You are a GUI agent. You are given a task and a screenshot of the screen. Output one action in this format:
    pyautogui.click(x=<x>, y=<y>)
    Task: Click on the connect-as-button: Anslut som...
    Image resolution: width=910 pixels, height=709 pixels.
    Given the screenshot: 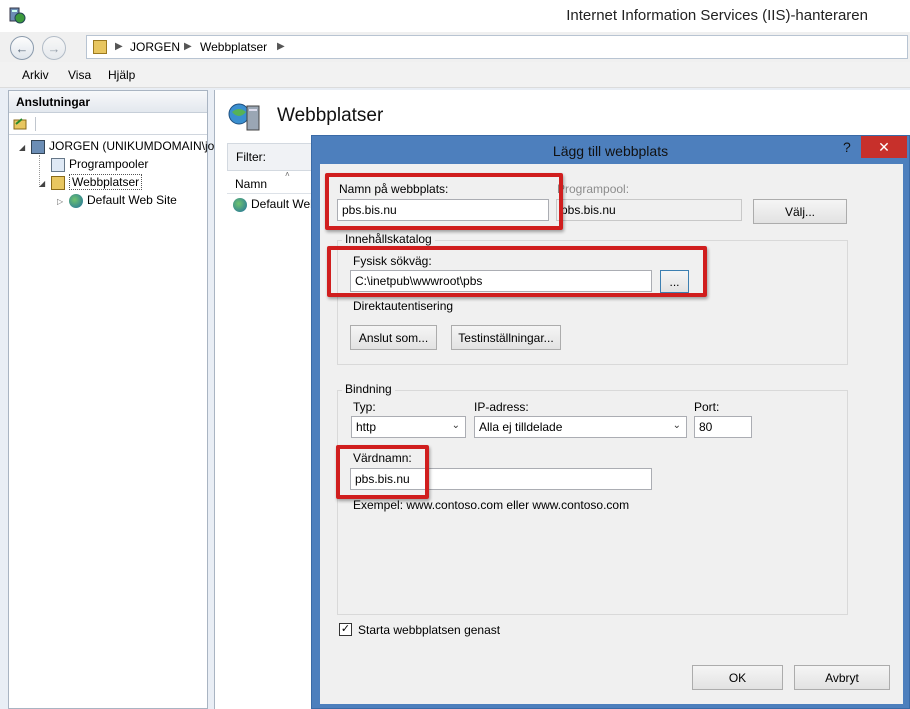 What is the action you would take?
    pyautogui.click(x=393, y=337)
    